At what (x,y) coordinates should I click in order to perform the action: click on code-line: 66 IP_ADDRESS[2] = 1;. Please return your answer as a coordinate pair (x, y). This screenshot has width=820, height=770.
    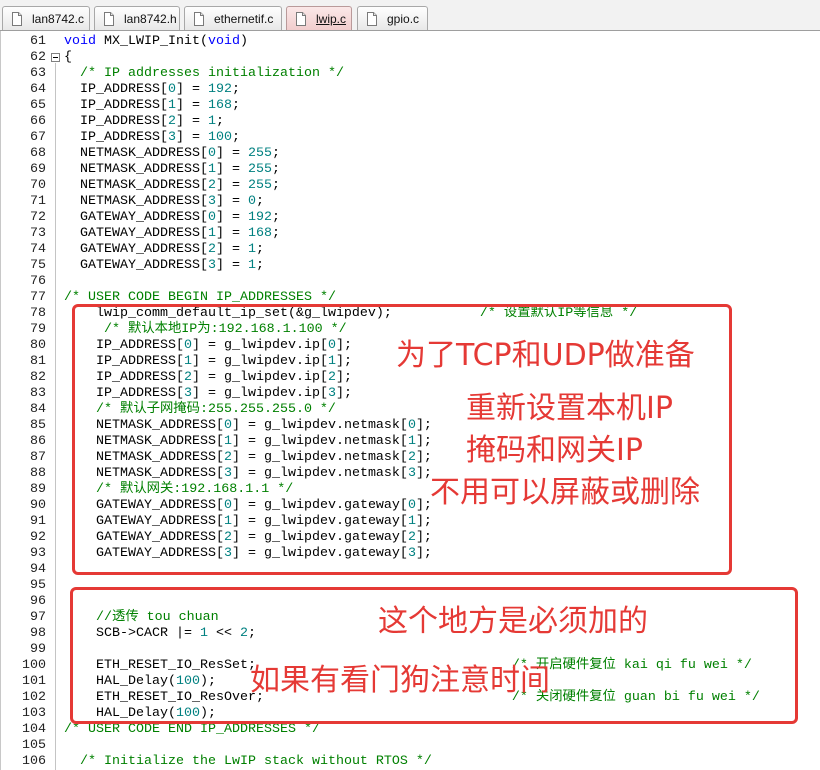
    Looking at the image, I should click on (410, 122).